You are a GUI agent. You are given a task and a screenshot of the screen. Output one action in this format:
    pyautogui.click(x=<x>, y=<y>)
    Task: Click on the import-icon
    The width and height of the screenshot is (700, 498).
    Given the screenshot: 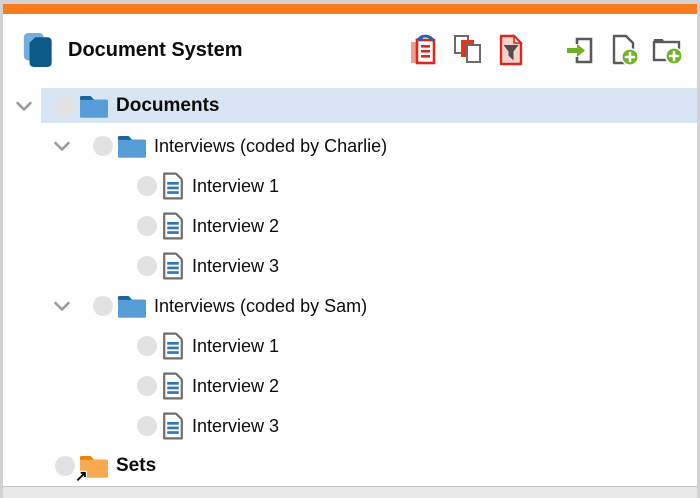 What is the action you would take?
    pyautogui.click(x=581, y=50)
    